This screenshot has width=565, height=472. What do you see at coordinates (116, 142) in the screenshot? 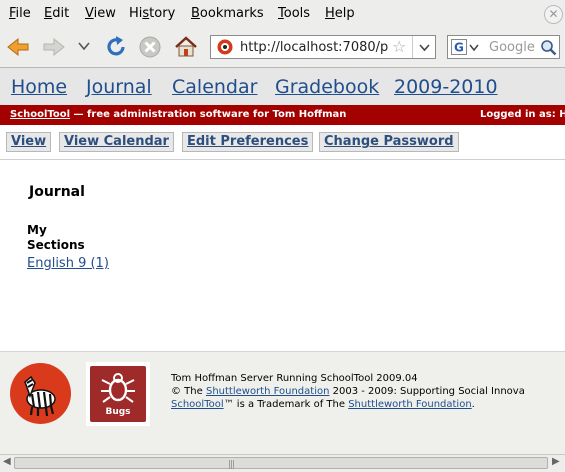
I see `view-calendar-button: View Calendar` at bounding box center [116, 142].